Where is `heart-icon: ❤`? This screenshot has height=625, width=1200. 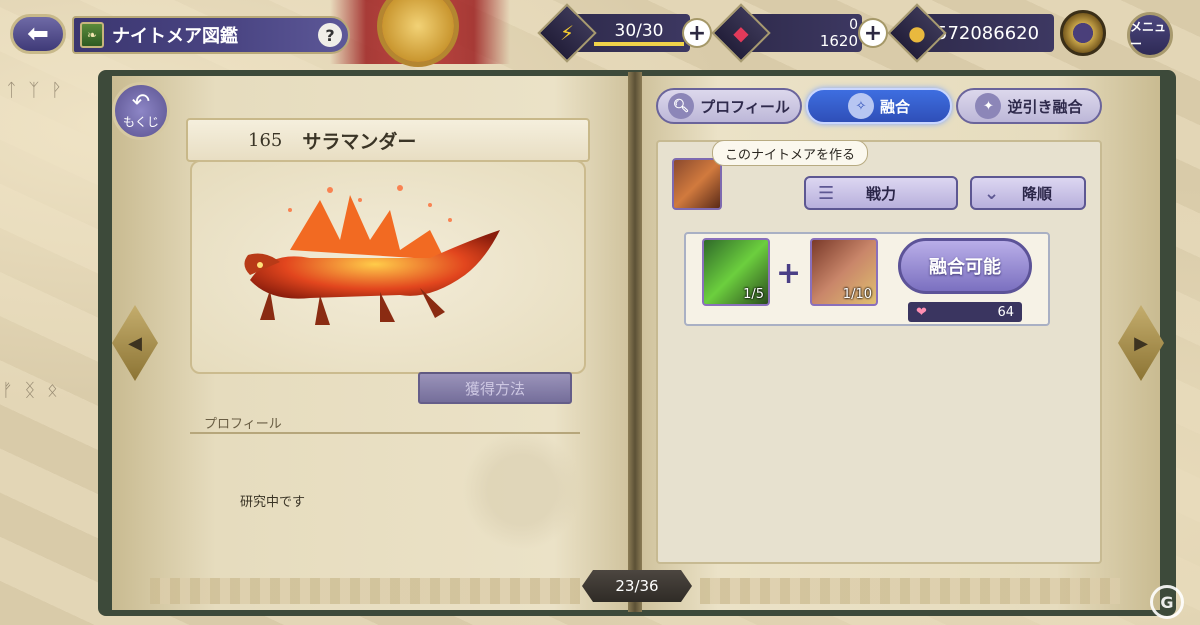
heart-icon: ❤ is located at coordinates (921, 312).